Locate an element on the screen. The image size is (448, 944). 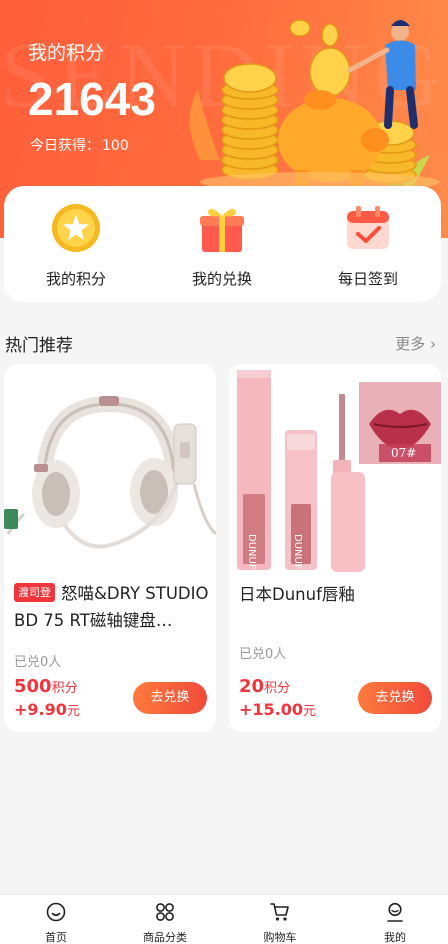
quick-item-daily-checkin: 每日签到 is located at coordinates (368, 245).